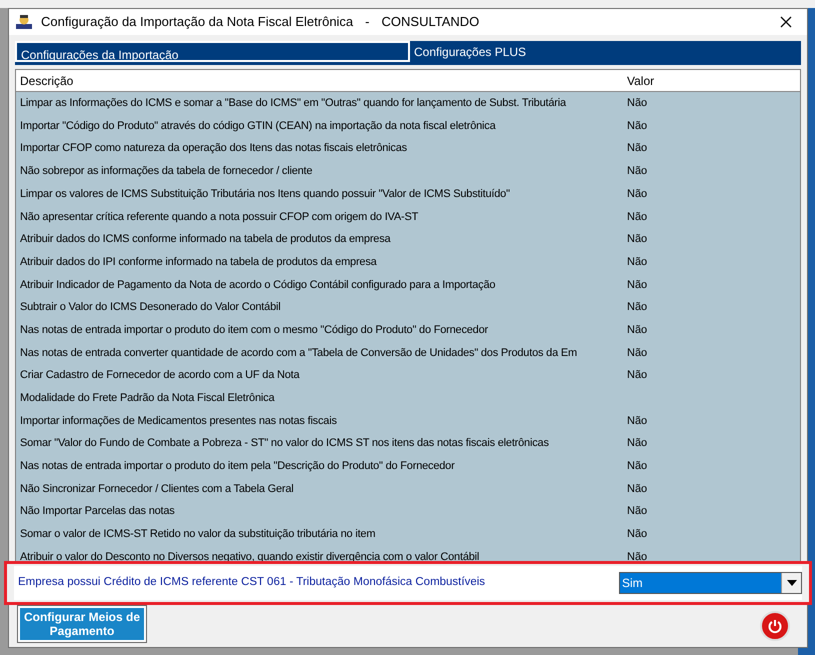 This screenshot has height=655, width=815. I want to click on table-cell-text: Subtrair o Valor do ICMS Desonerado do Valor Contábil, so click(150, 308).